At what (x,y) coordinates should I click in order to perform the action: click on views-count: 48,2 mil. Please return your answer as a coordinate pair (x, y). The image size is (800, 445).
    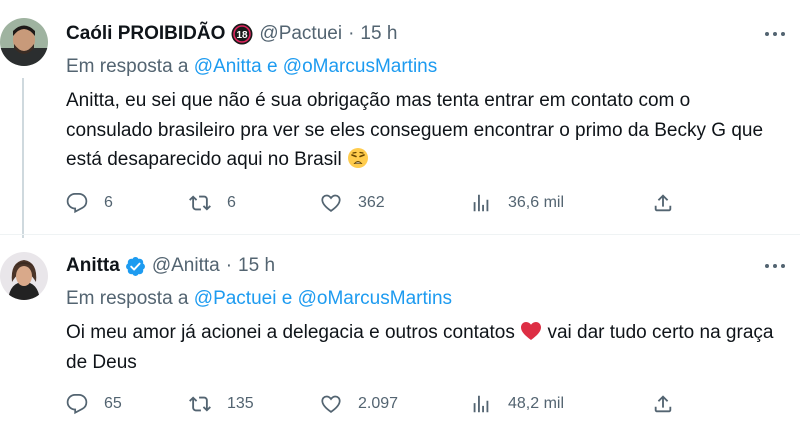
    Looking at the image, I should click on (536, 403).